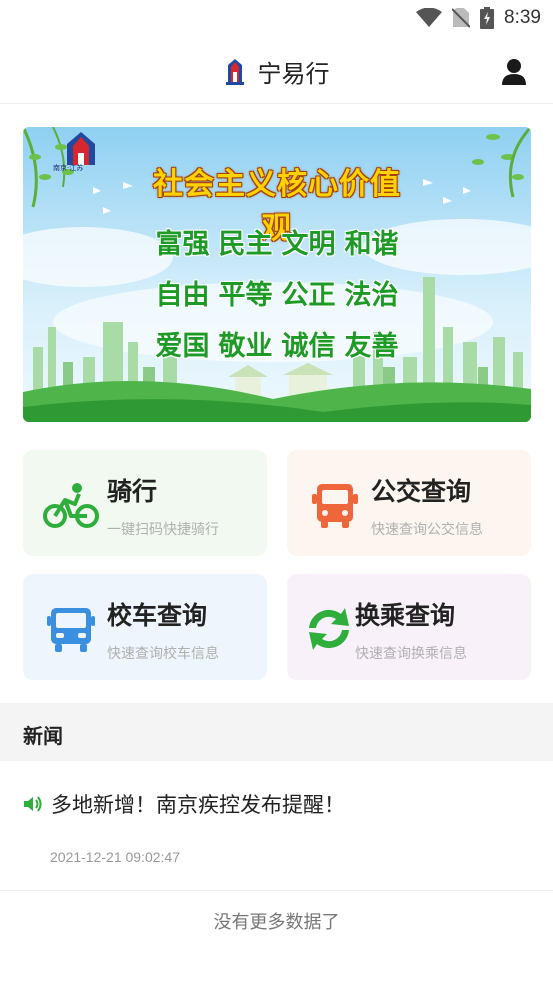  Describe the element at coordinates (293, 74) in the screenshot. I see `page-title: 宁易行` at that location.